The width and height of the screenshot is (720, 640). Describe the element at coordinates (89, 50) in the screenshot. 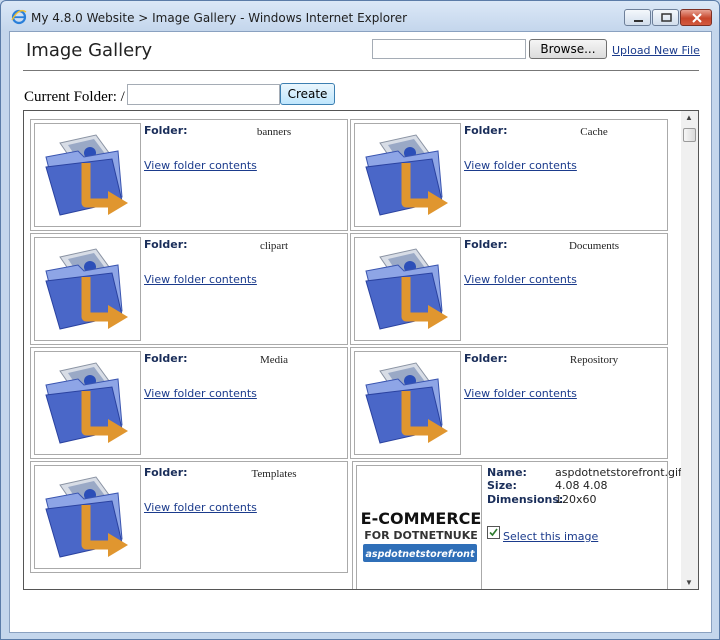

I see `page-title: Image Gallery` at that location.